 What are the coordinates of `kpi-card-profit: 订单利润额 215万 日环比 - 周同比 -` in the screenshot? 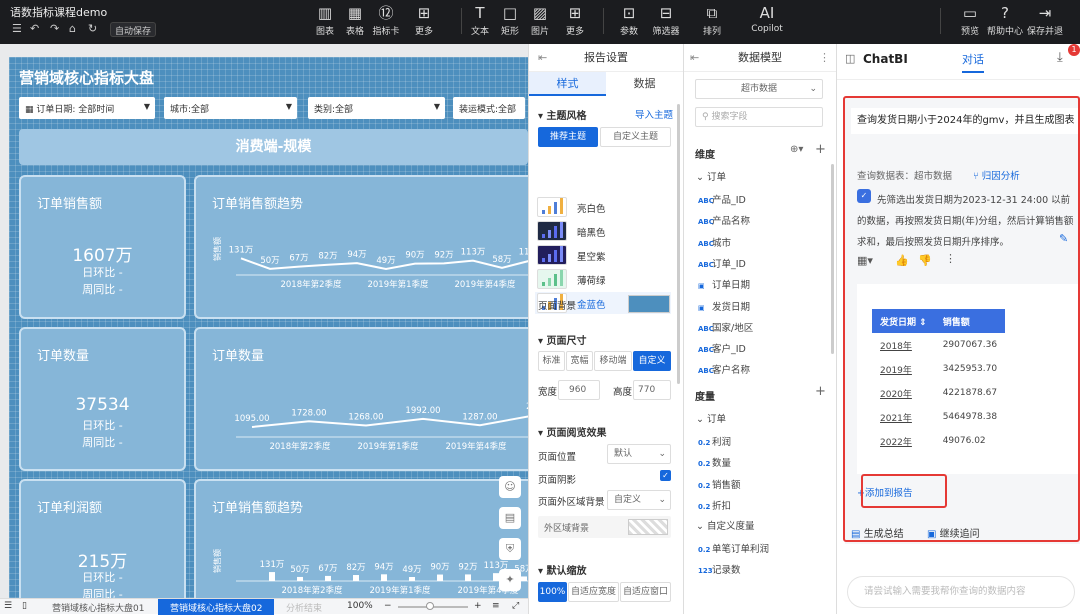 It's located at (102, 540).